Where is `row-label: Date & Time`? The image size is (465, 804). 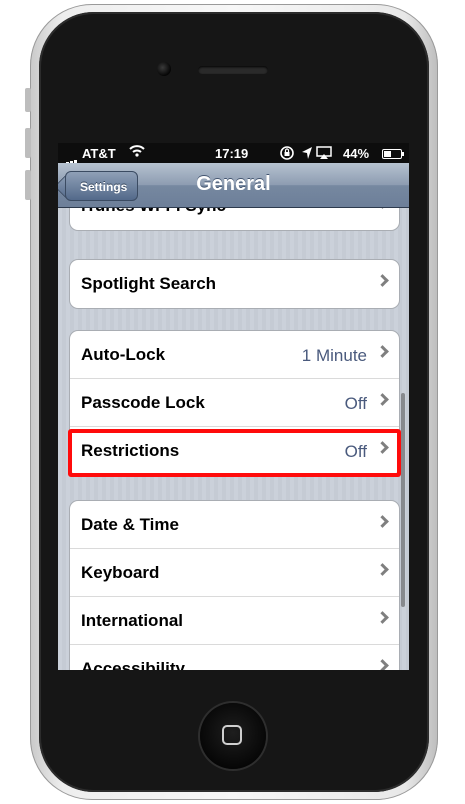
row-label: Date & Time is located at coordinates (130, 524).